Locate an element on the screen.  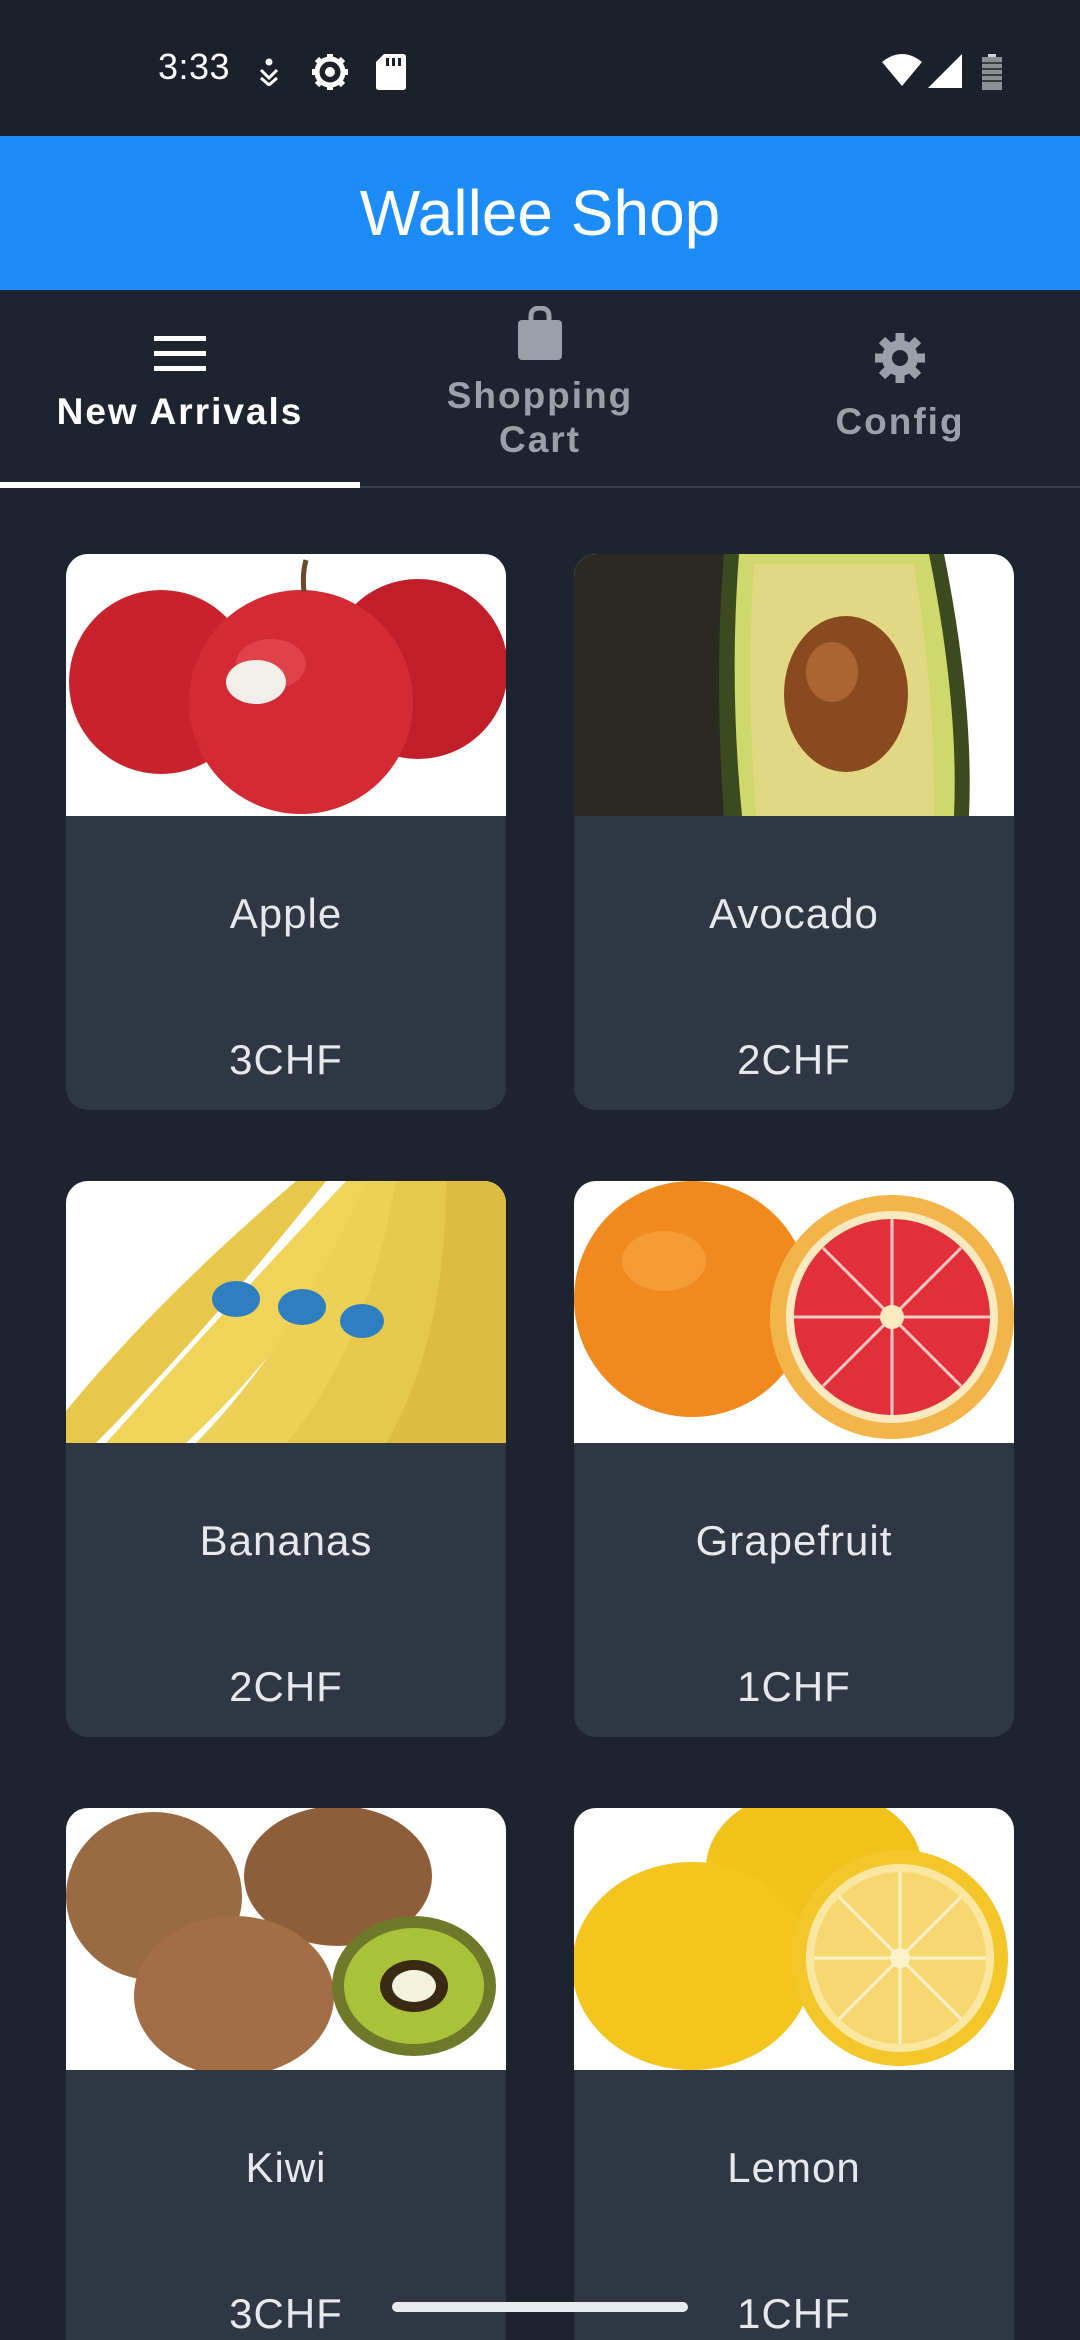
tab-label: Config is located at coordinates (900, 421).